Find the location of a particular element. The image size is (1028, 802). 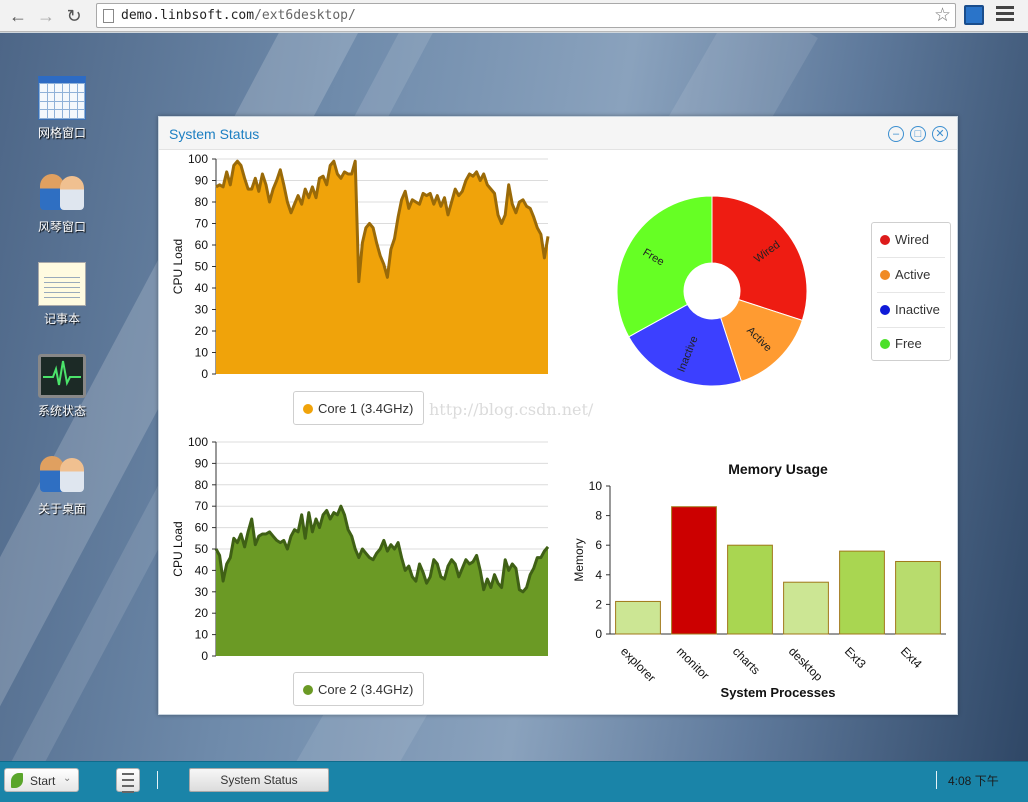

legend-item: Core 2 (3.4GHz) is located at coordinates (358, 689).